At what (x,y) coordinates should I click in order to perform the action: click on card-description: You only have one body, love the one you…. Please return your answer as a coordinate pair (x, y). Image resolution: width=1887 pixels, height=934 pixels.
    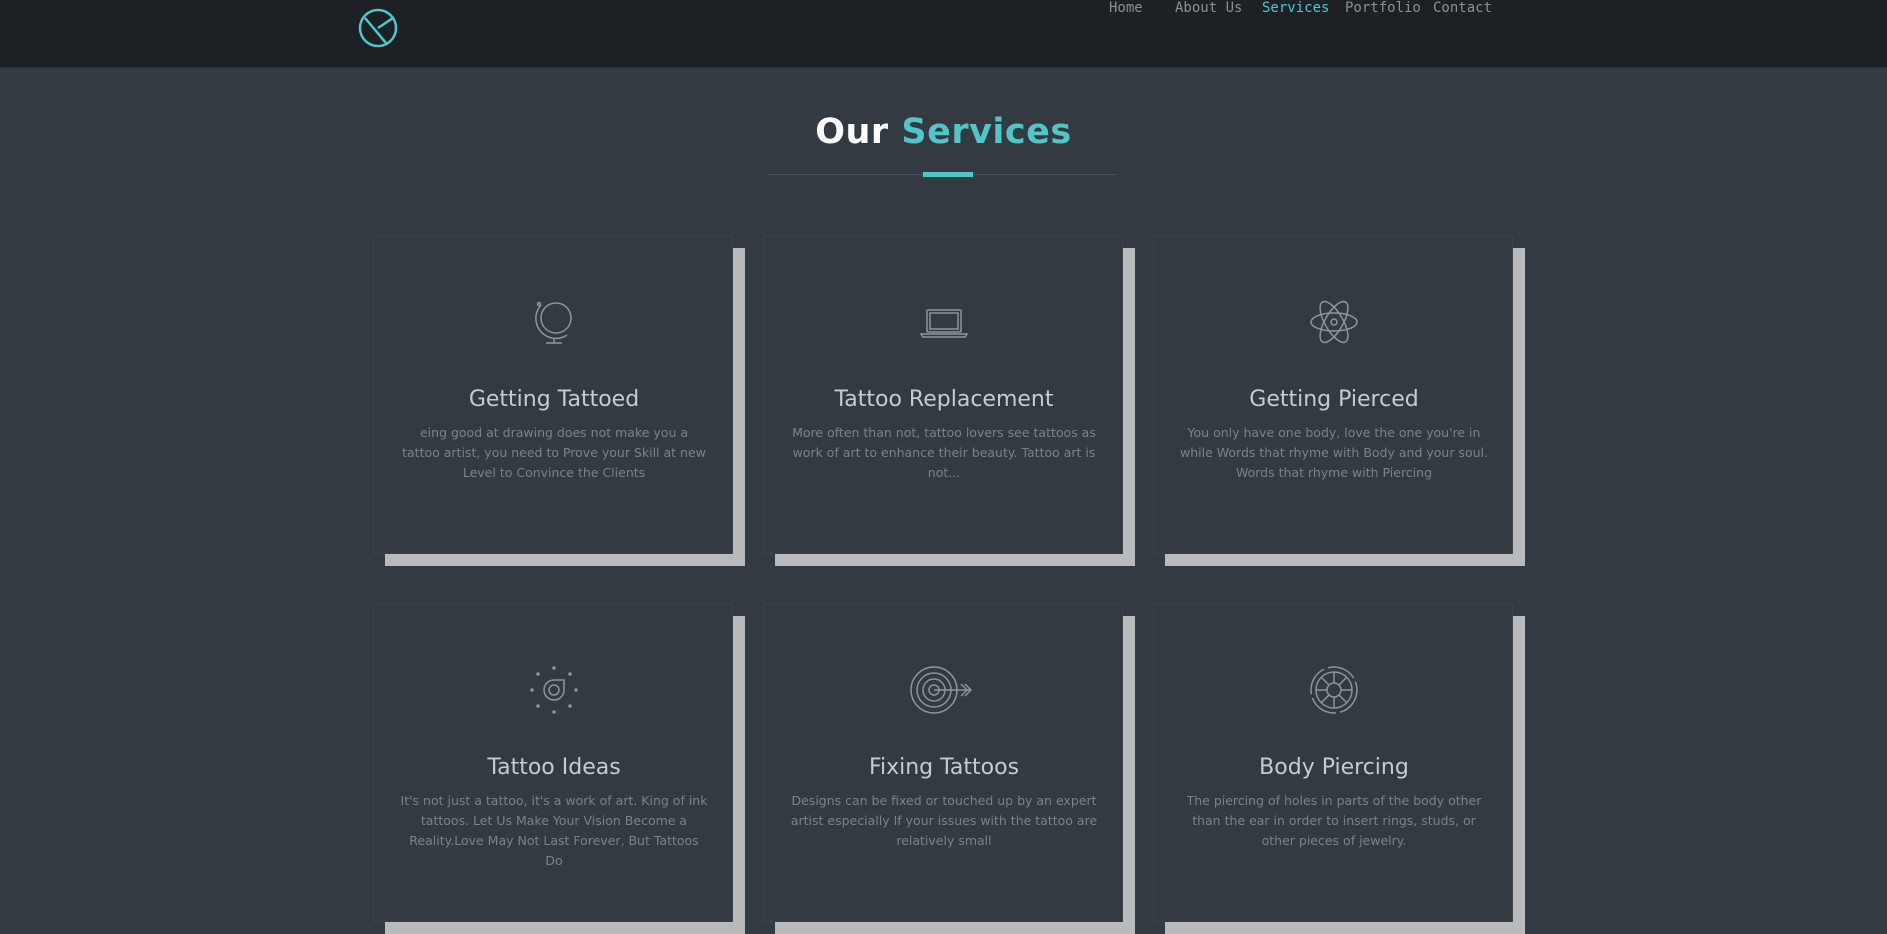
    Looking at the image, I should click on (1334, 452).